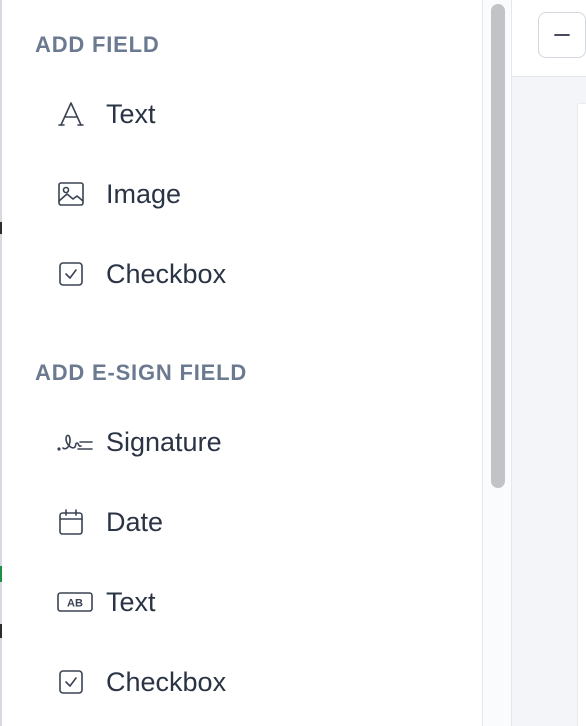 The image size is (586, 726). Describe the element at coordinates (135, 521) in the screenshot. I see `field-item-label: Date` at that location.